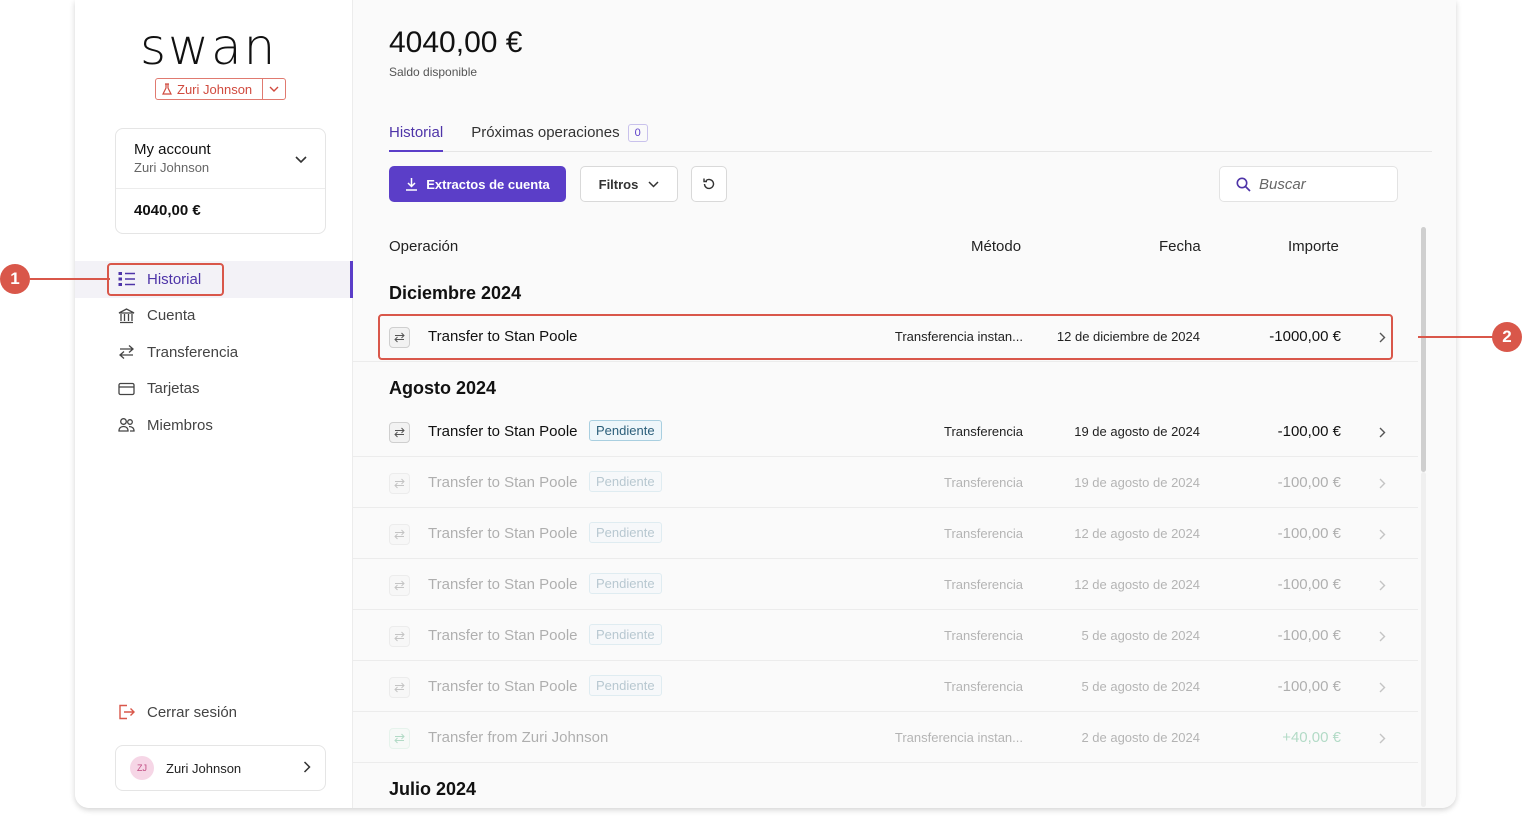  What do you see at coordinates (172, 149) in the screenshot?
I see `account-title: My account` at bounding box center [172, 149].